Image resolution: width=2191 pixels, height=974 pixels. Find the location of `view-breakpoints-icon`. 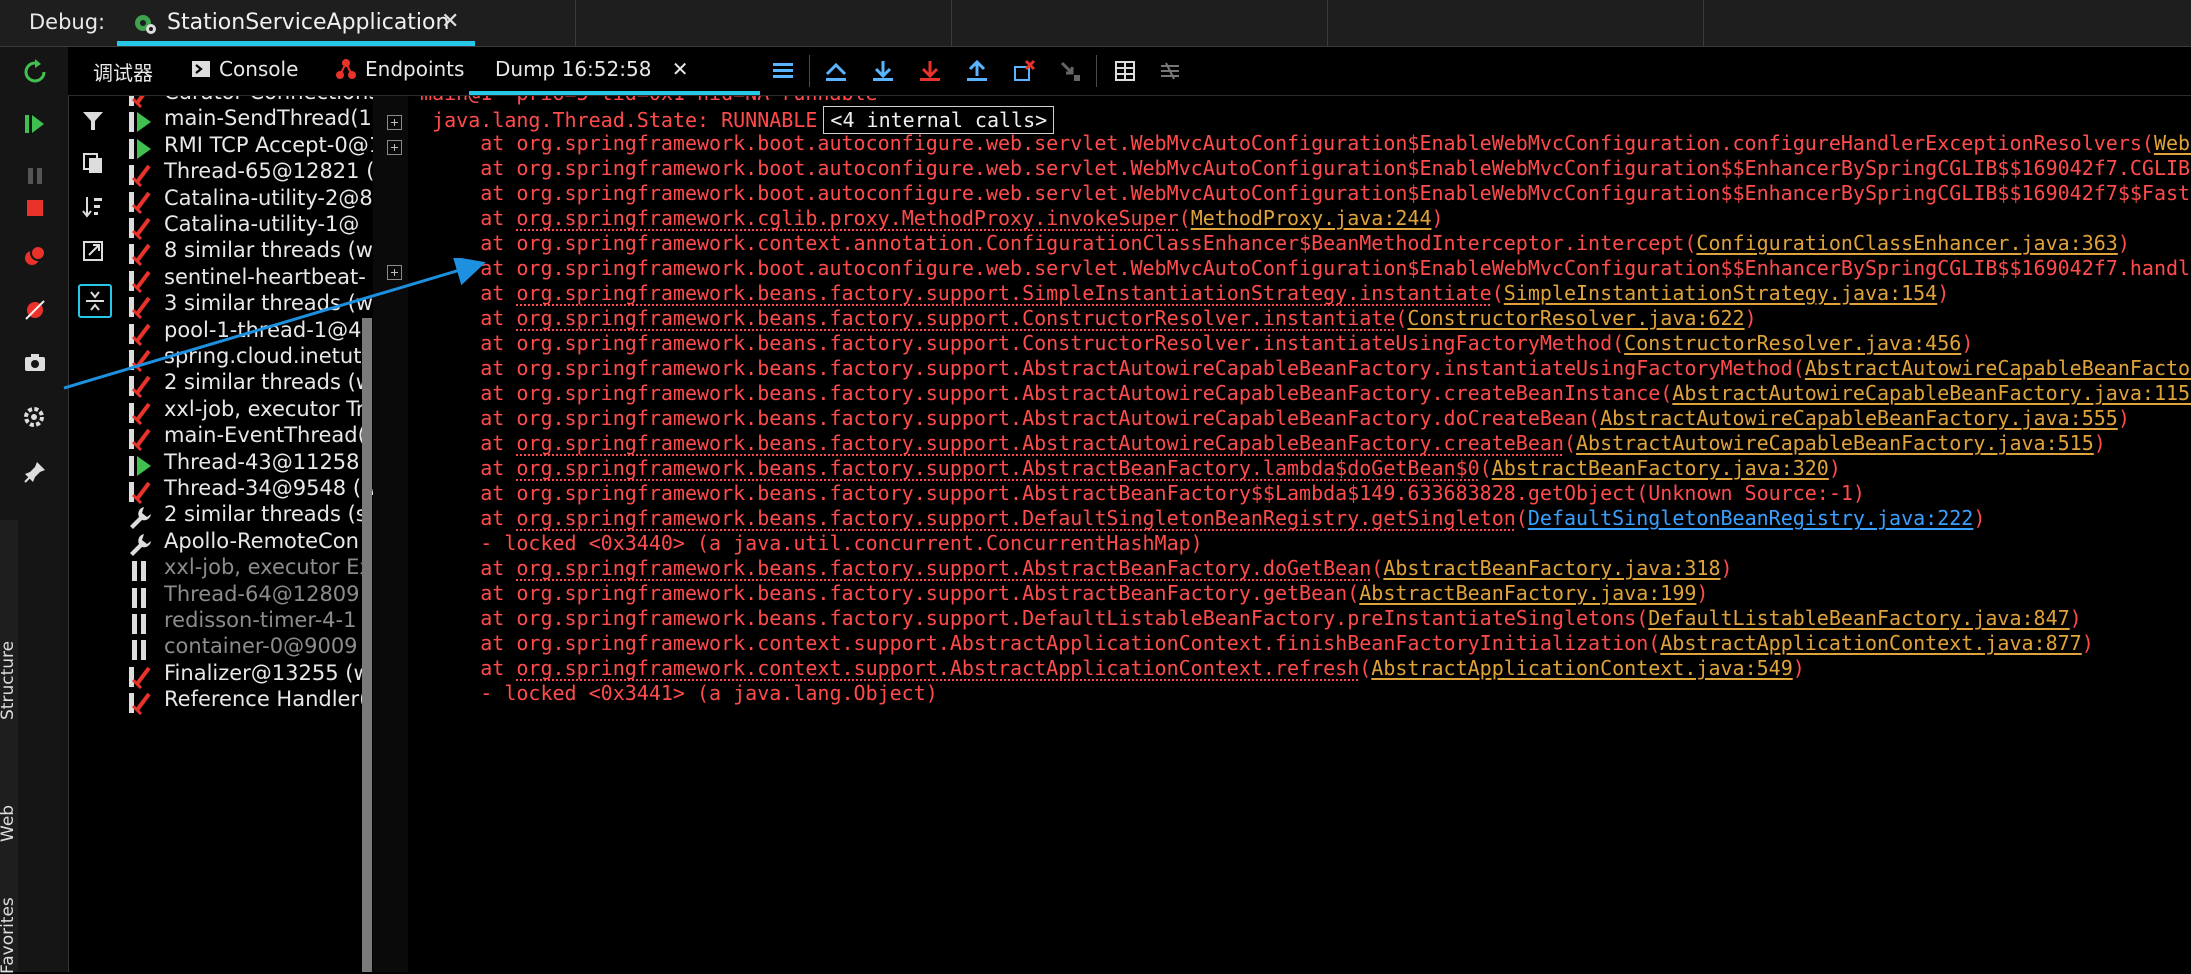

view-breakpoints-icon is located at coordinates (35, 256).